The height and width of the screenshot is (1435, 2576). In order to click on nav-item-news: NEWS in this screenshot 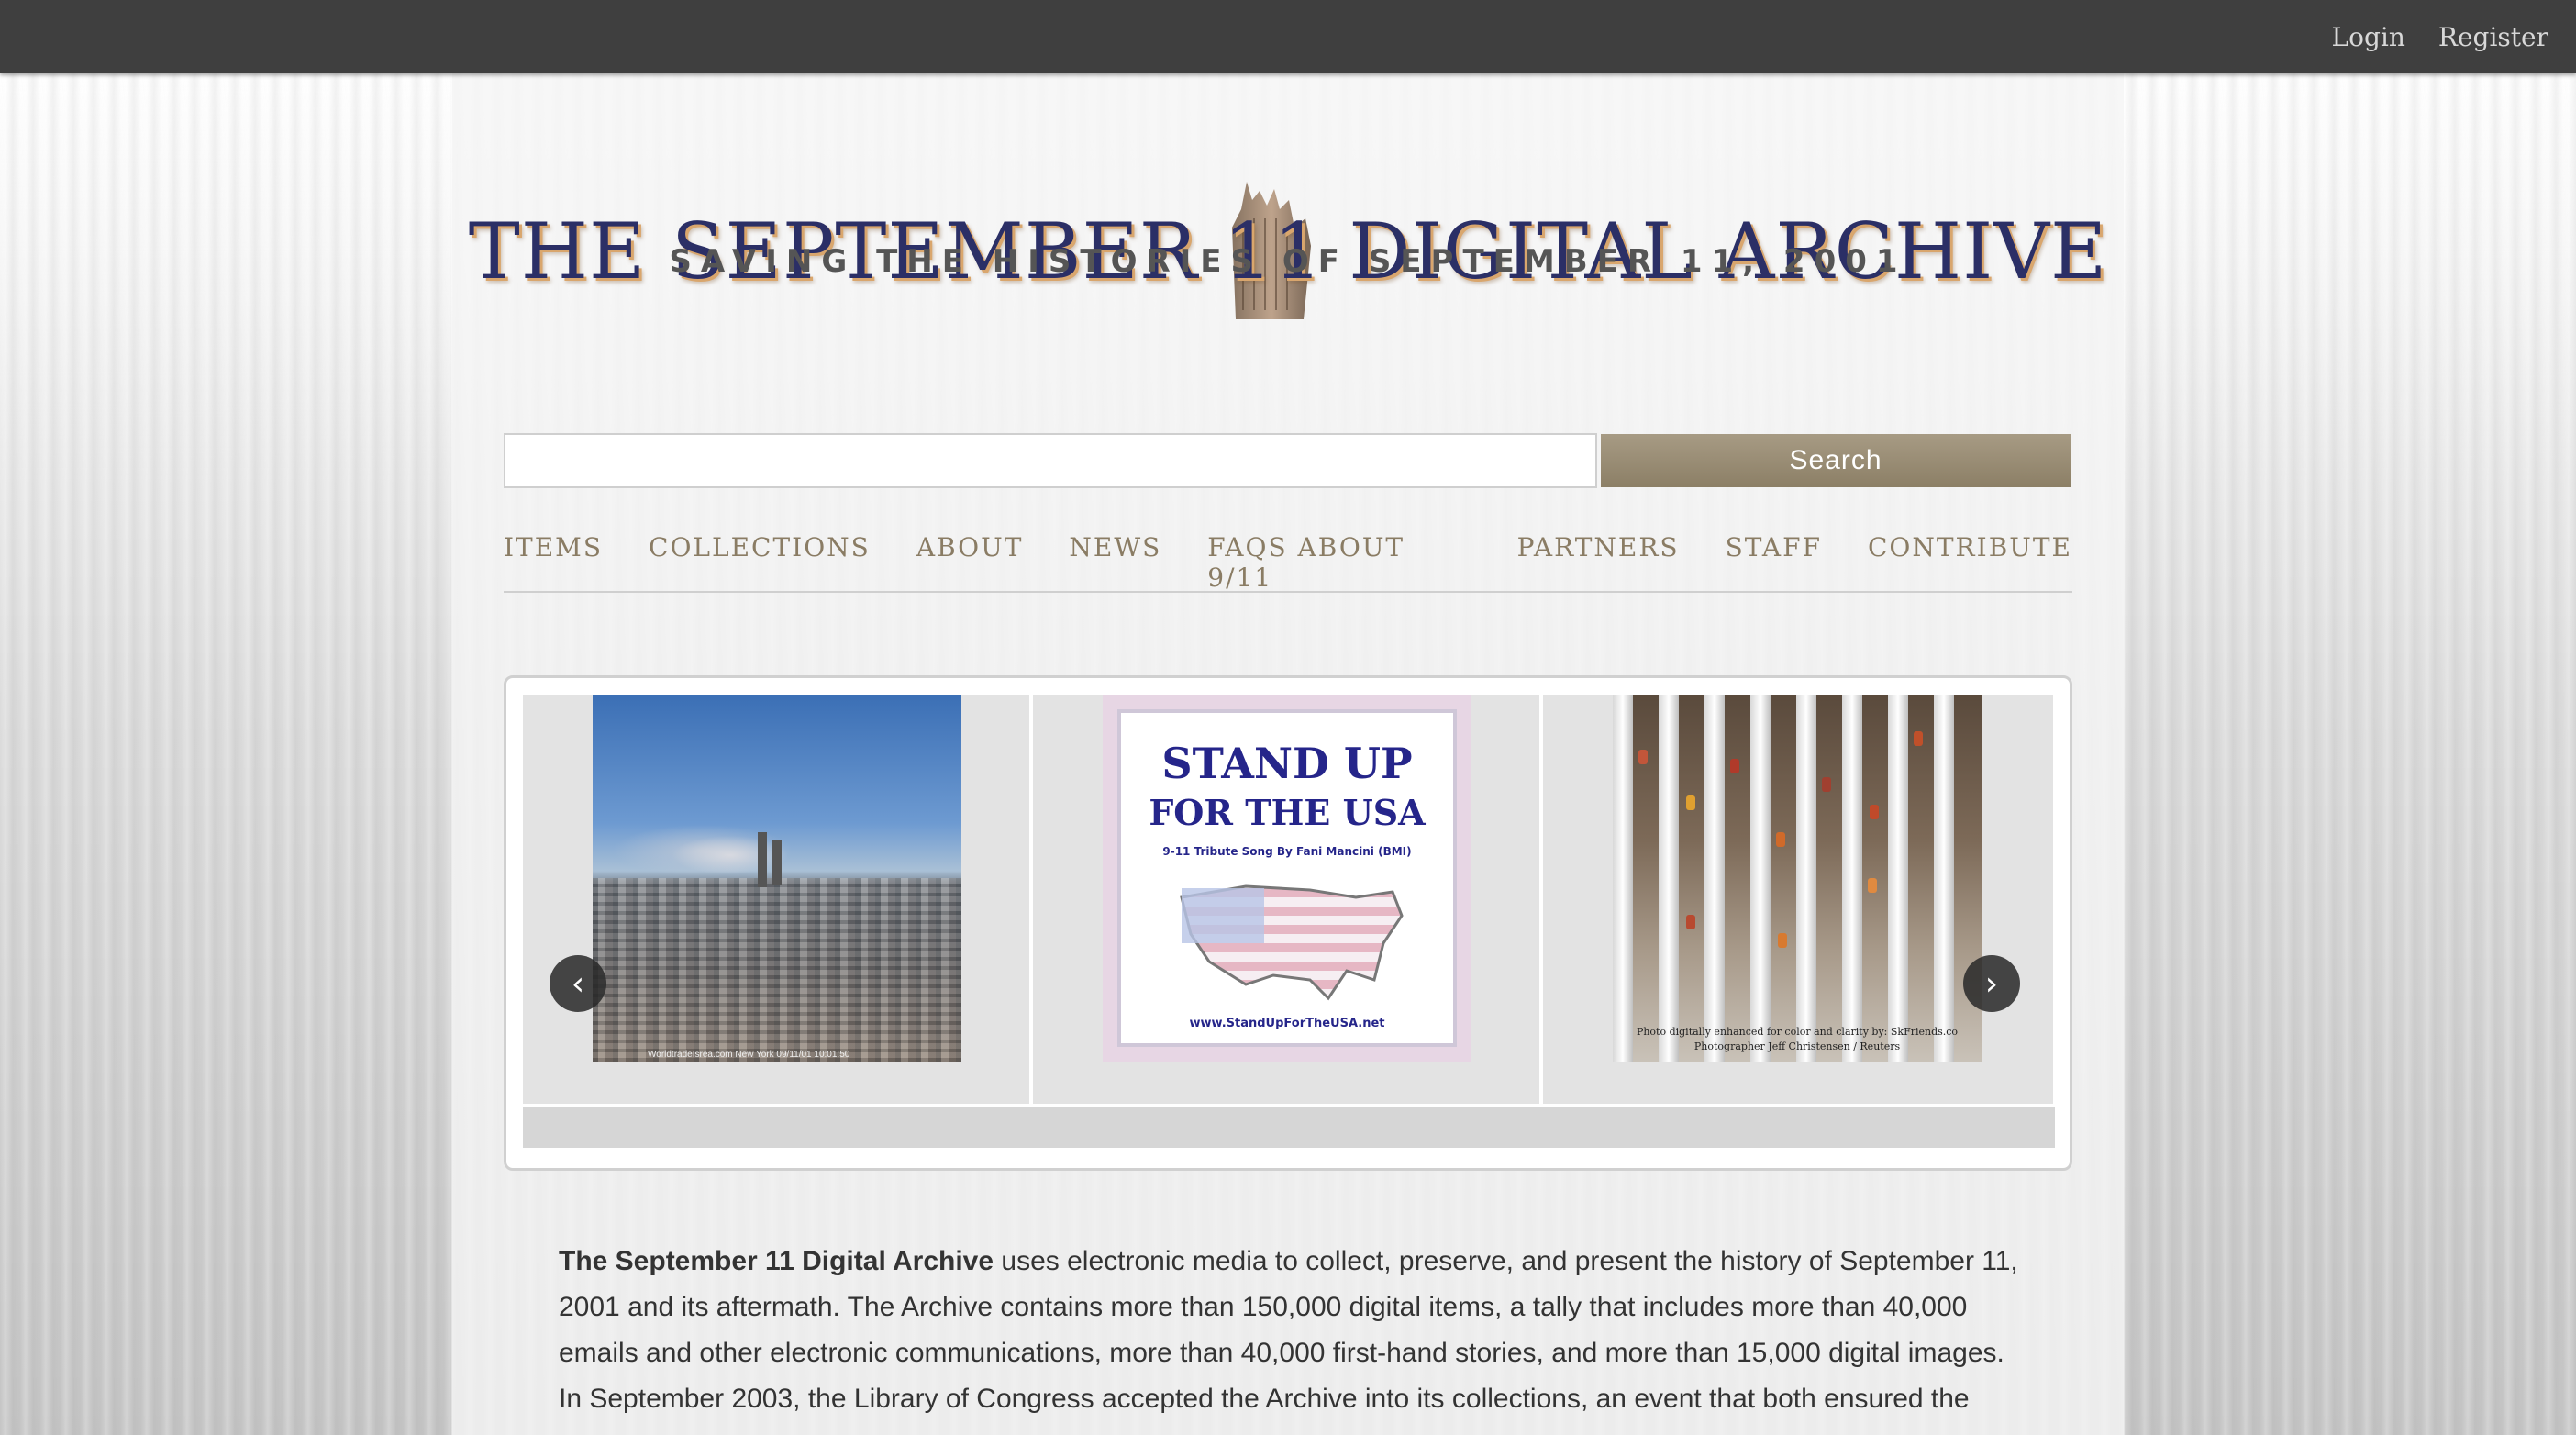, I will do `click(1115, 544)`.